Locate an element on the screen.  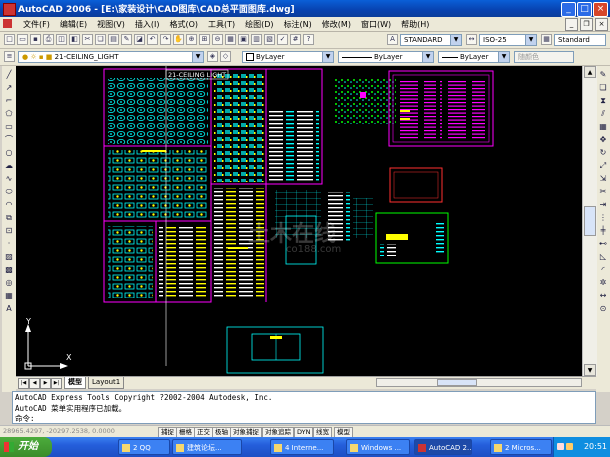
paste-icon: ▤ is located at coordinates (113, 39).